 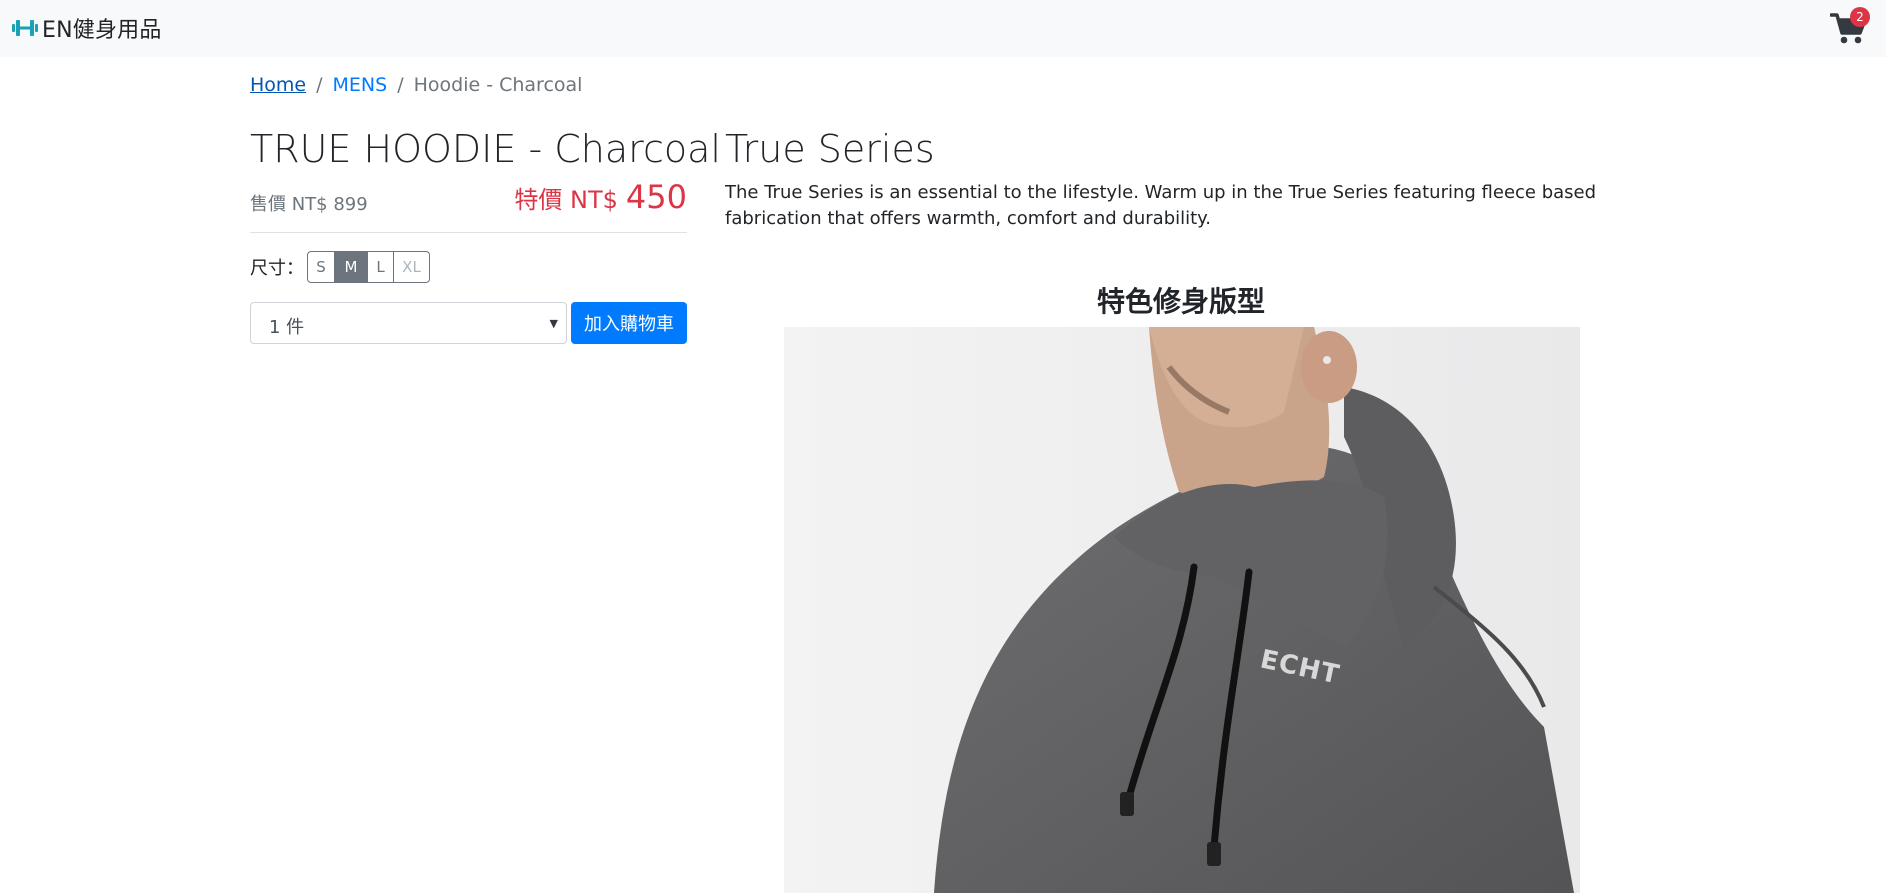 I want to click on size-option-s: S, so click(x=321, y=267).